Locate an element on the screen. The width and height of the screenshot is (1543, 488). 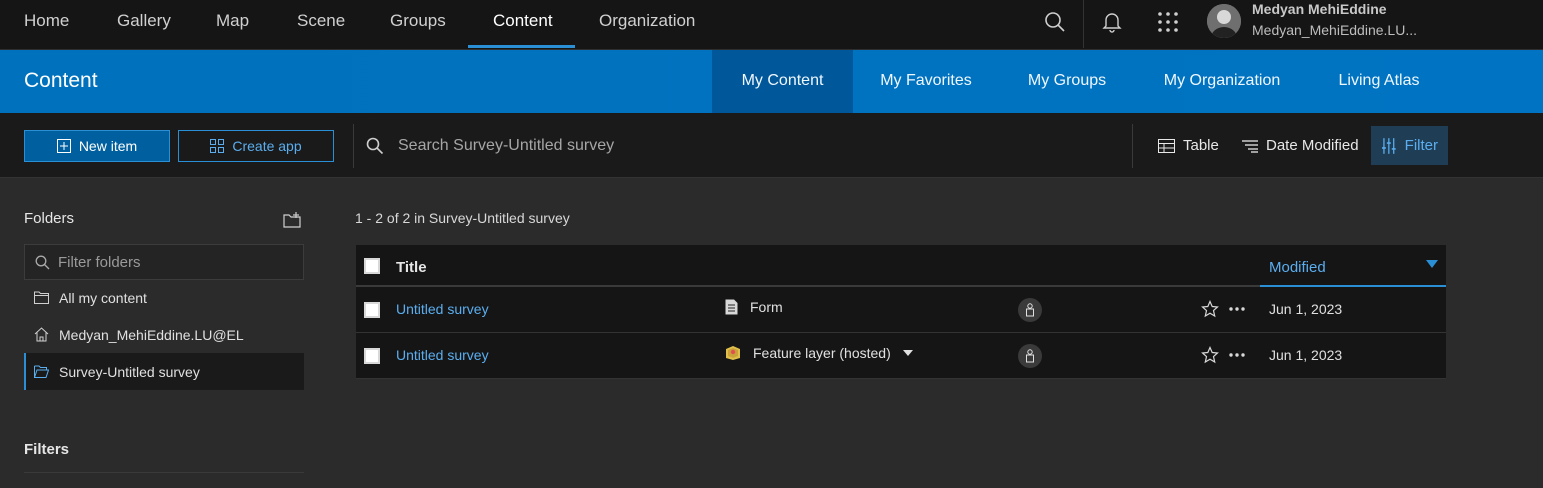
table-view-label: Table is located at coordinates (1201, 145).